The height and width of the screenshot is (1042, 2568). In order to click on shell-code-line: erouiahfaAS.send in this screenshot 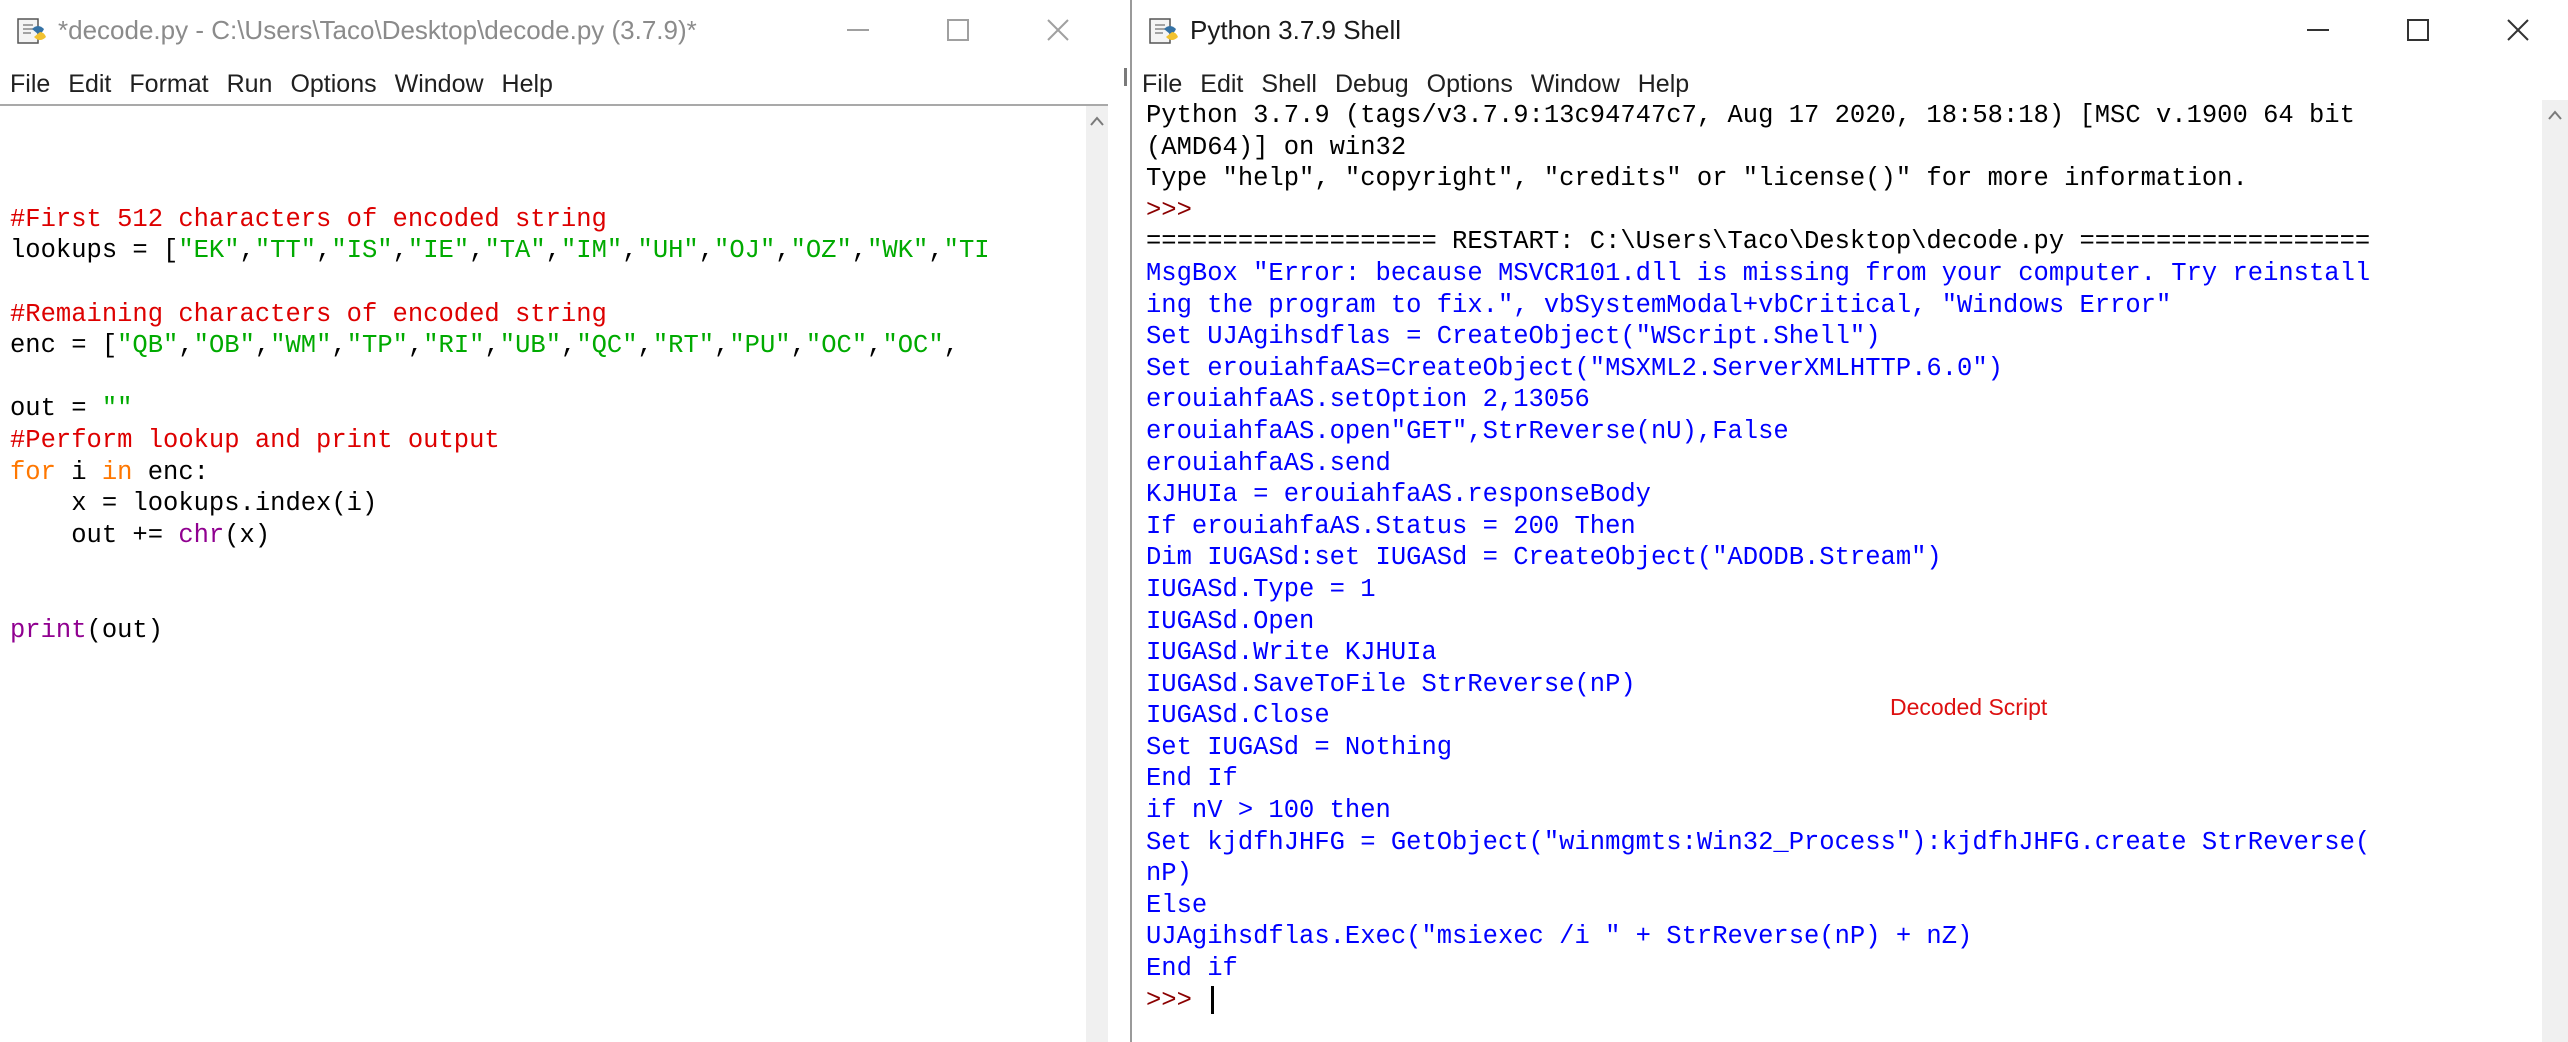, I will do `click(1843, 464)`.